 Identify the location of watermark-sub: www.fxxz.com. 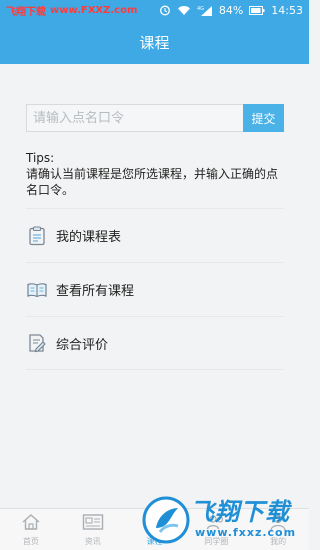
(246, 532).